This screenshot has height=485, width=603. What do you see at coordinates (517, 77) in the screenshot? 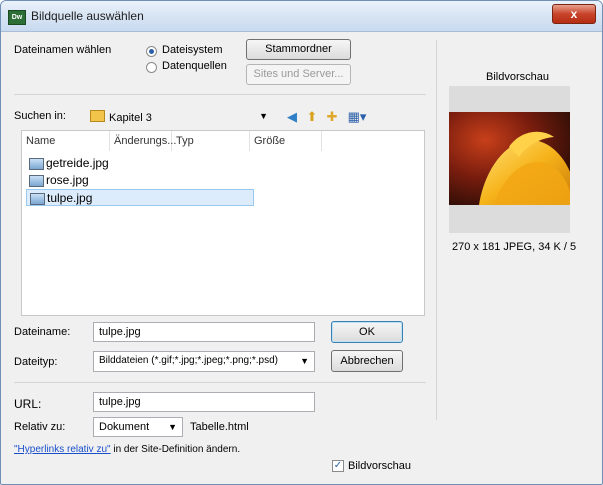
I see `preview-heading: Bildvorschau` at bounding box center [517, 77].